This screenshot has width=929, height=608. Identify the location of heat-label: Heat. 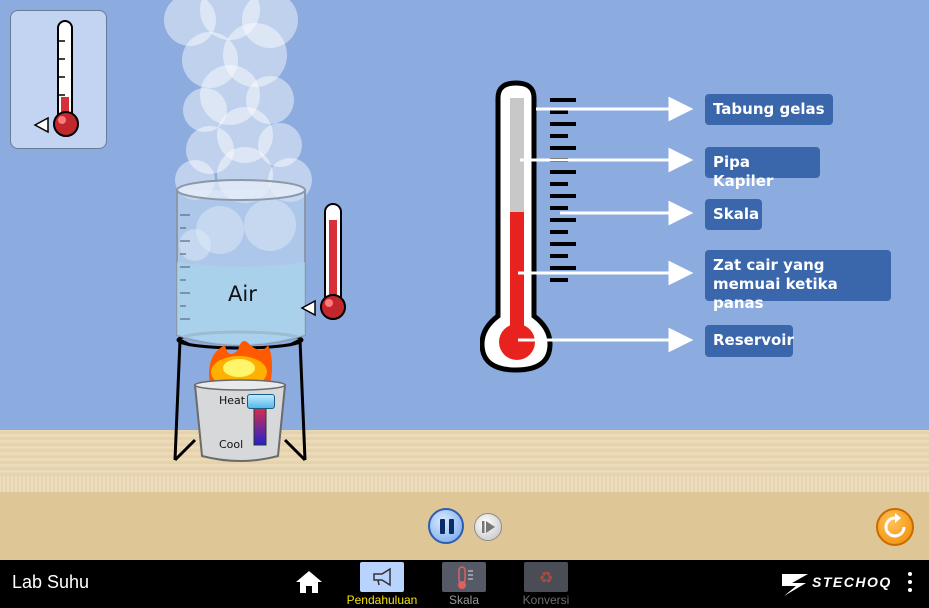
(232, 400).